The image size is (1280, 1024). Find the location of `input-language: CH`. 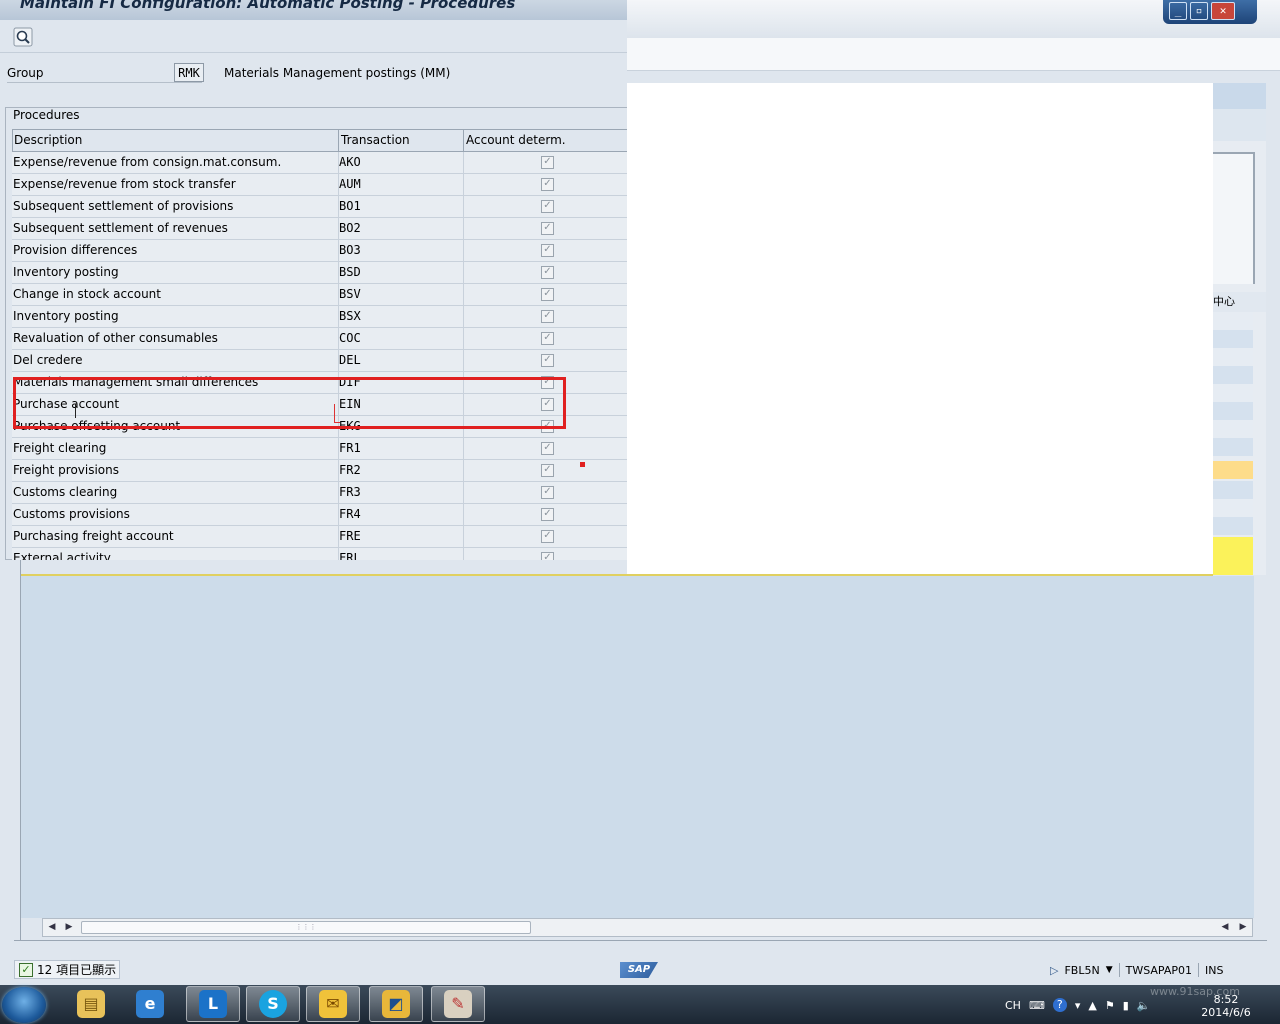

input-language: CH is located at coordinates (1013, 1005).